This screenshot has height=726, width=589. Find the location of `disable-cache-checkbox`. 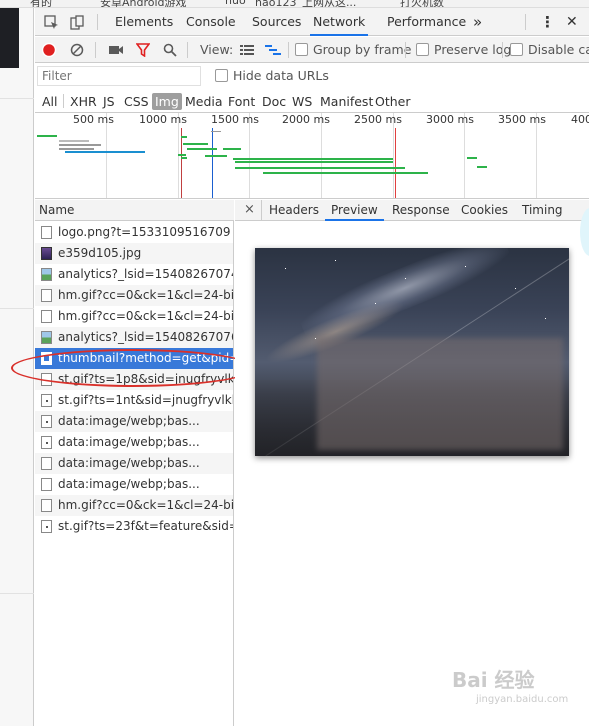

disable-cache-checkbox is located at coordinates (516, 49).